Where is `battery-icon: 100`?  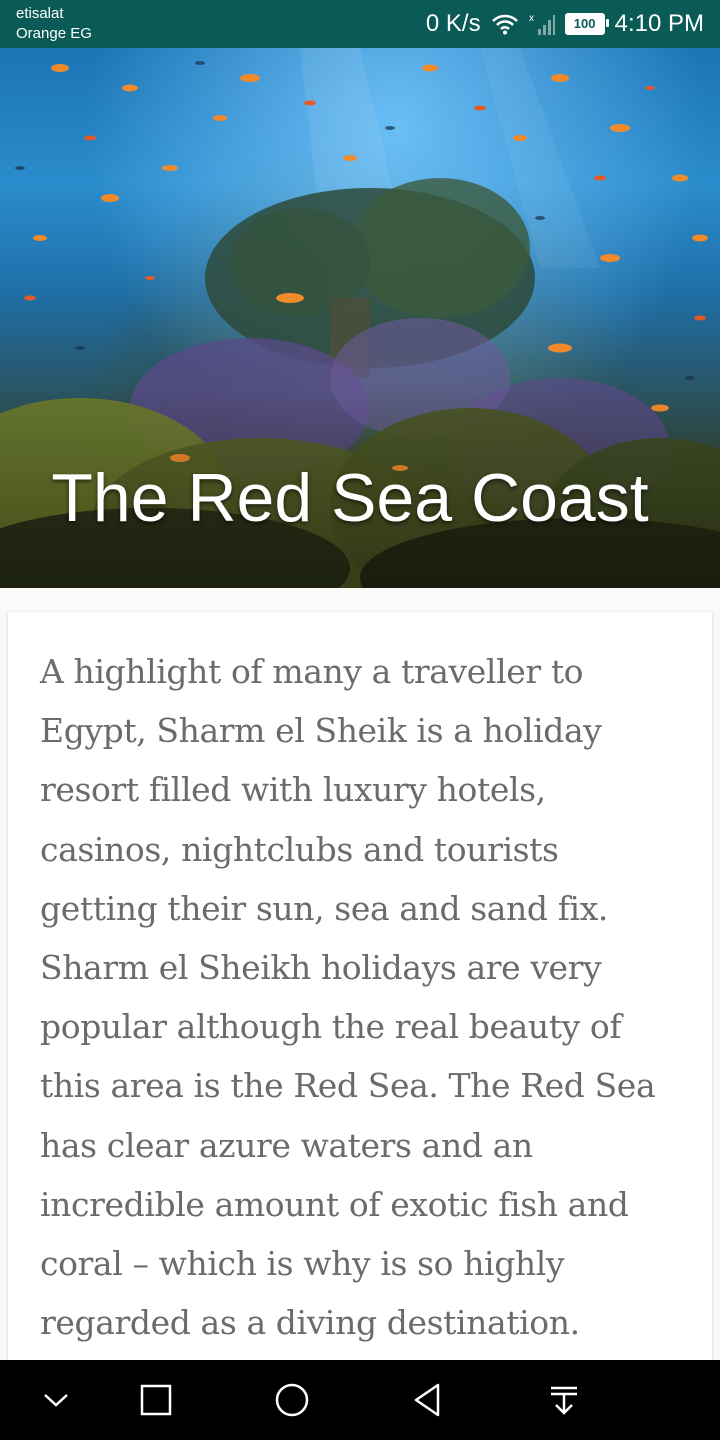 battery-icon: 100 is located at coordinates (586, 24).